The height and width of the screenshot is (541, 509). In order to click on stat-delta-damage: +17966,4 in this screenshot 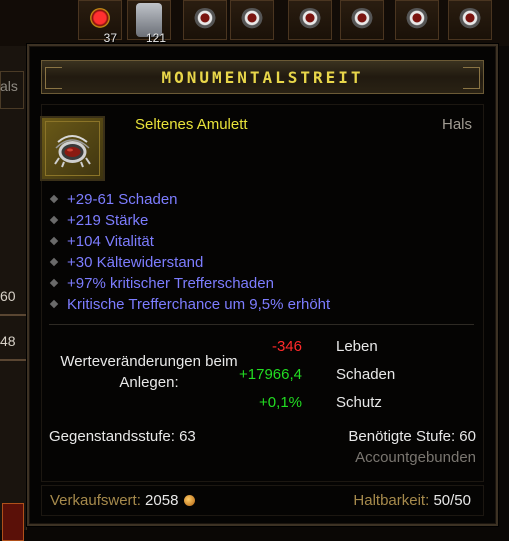, I will do `click(270, 374)`.